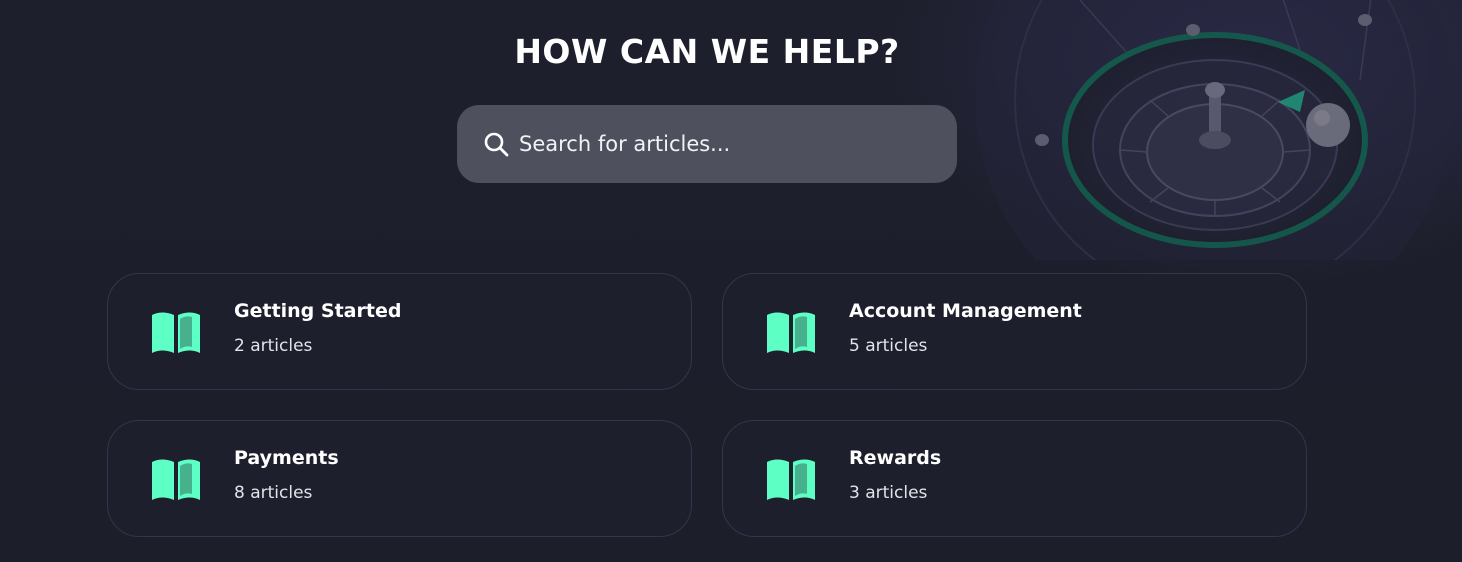  Describe the element at coordinates (888, 493) in the screenshot. I see `category-article-count: 3 articles` at that location.